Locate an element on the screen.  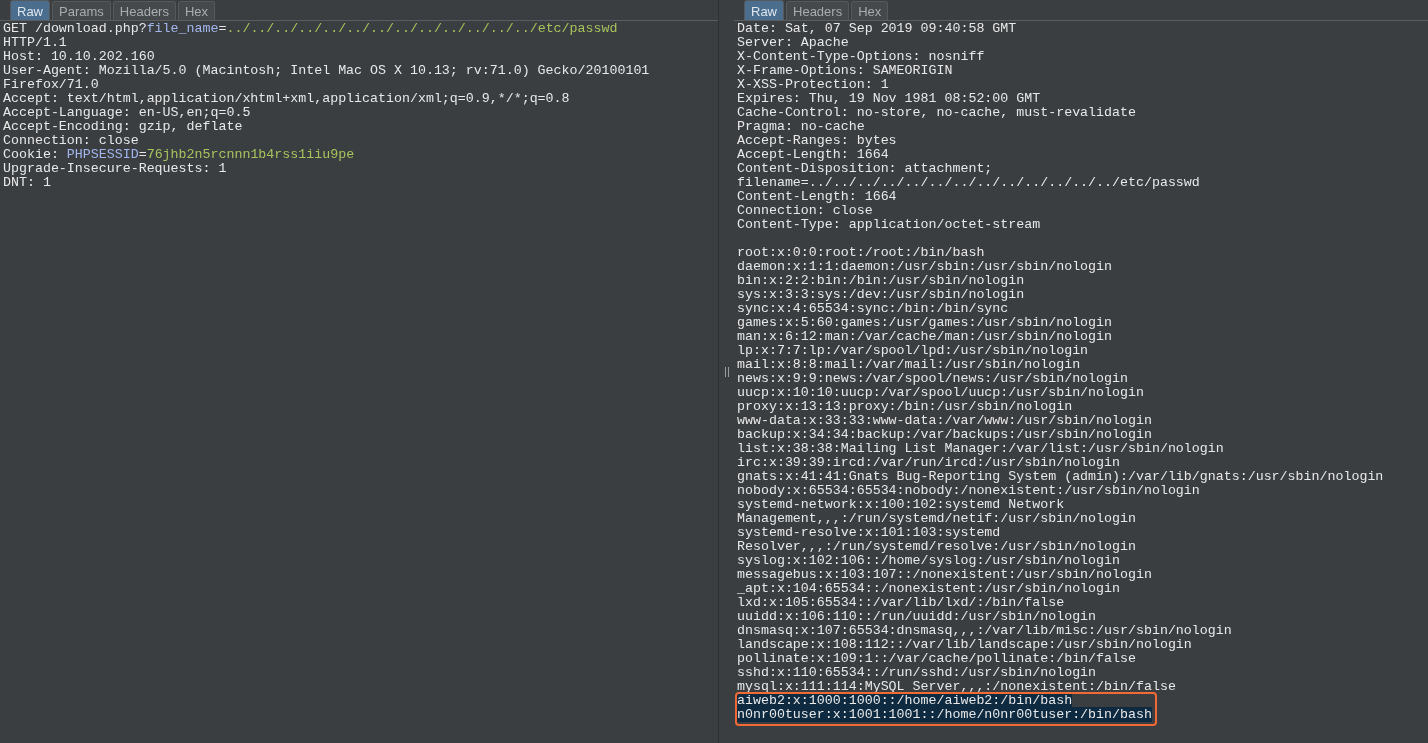
code-text: sys:x:3:3:sys:/dev:/usr/sbin/nologin is located at coordinates (881, 294).